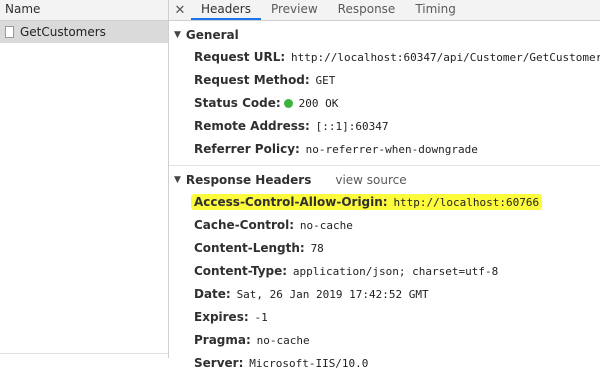 Image resolution: width=600 pixels, height=375 pixels. Describe the element at coordinates (384, 165) in the screenshot. I see `section-divider` at that location.